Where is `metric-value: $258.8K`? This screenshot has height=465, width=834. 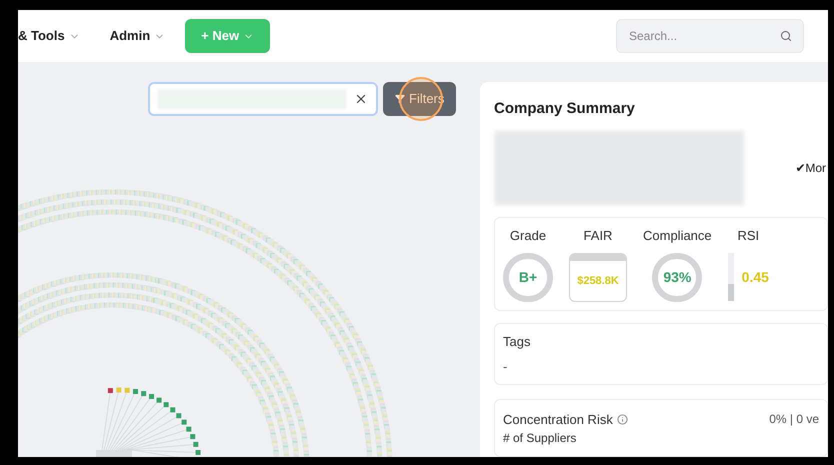 metric-value: $258.8K is located at coordinates (598, 281).